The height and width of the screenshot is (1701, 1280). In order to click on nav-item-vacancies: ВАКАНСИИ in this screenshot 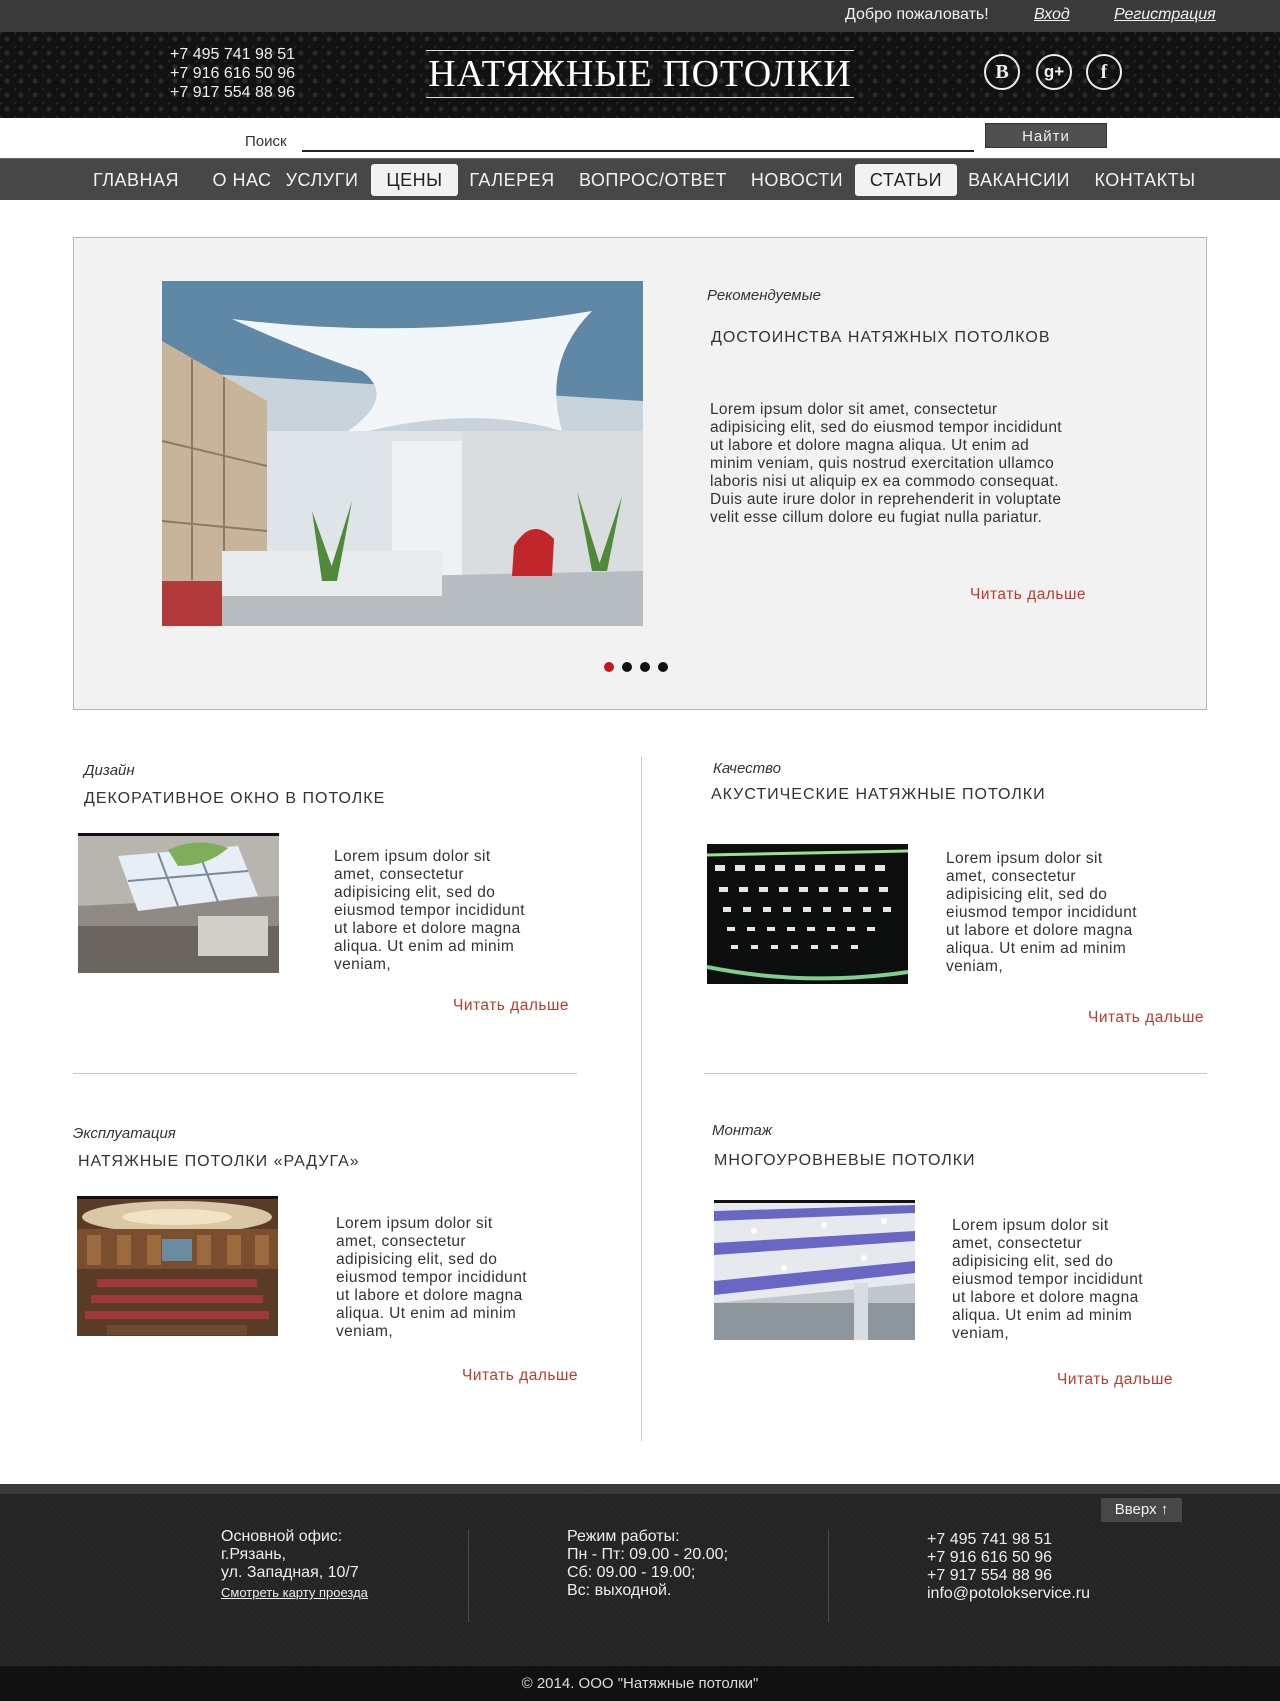, I will do `click(1019, 180)`.